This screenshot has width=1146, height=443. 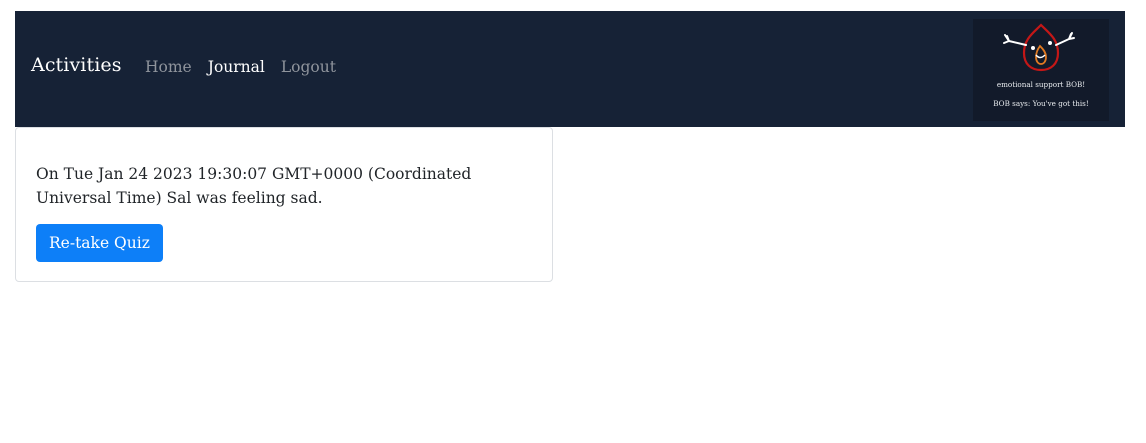 What do you see at coordinates (1015, 40) in the screenshot?
I see `mascot-left-arm` at bounding box center [1015, 40].